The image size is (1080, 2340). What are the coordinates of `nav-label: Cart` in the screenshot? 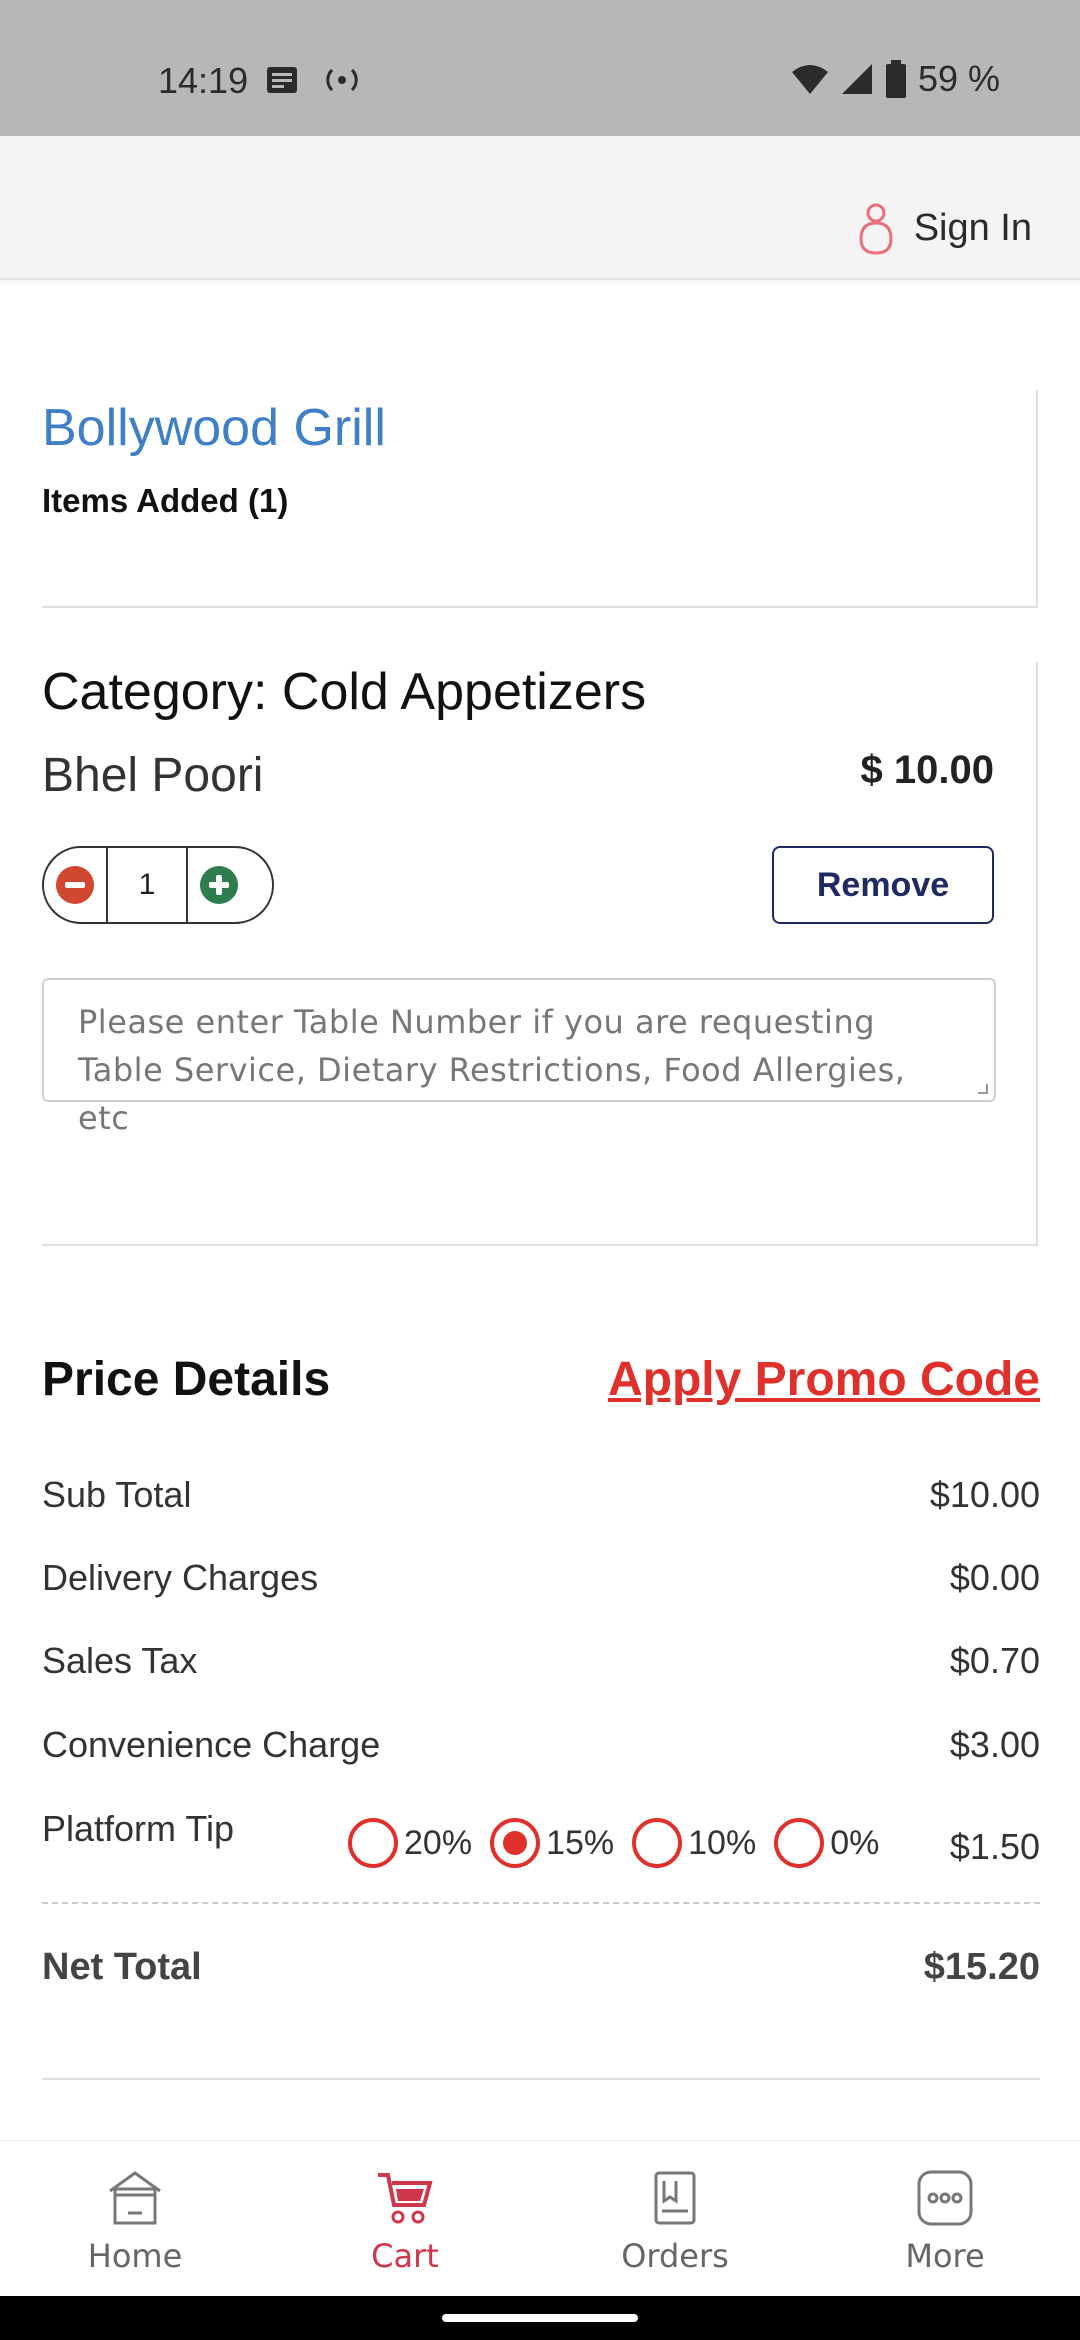 It's located at (405, 2256).